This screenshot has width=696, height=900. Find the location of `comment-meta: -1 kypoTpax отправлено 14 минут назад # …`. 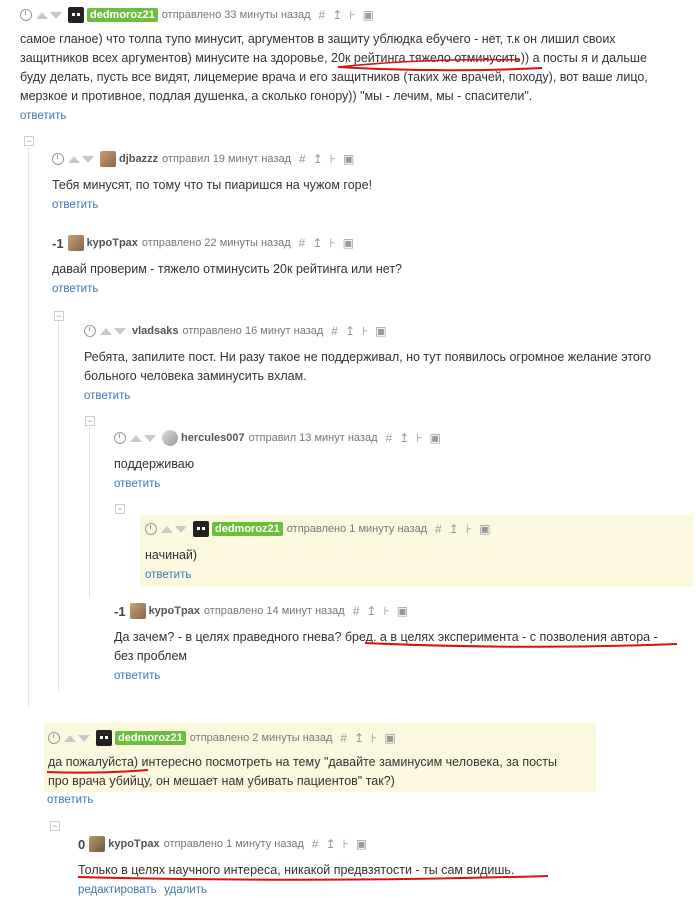

comment-meta: -1 kypoTpax отправлено 14 минут назад # … is located at coordinates (399, 611).